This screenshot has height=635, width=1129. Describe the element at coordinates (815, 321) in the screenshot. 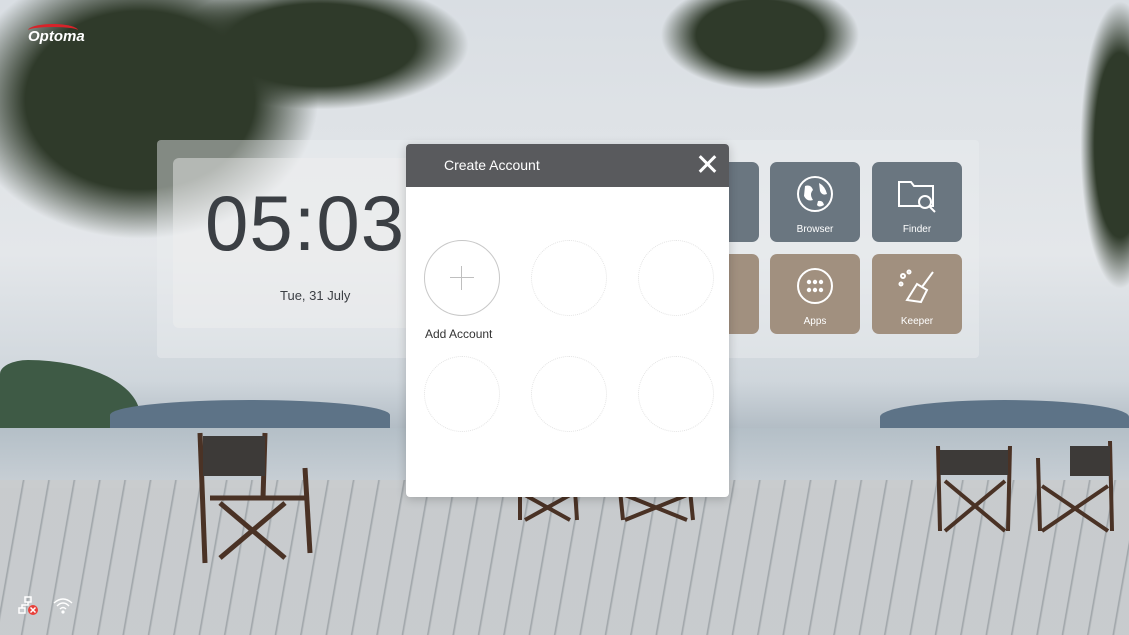

I see `tile-label: Apps` at that location.